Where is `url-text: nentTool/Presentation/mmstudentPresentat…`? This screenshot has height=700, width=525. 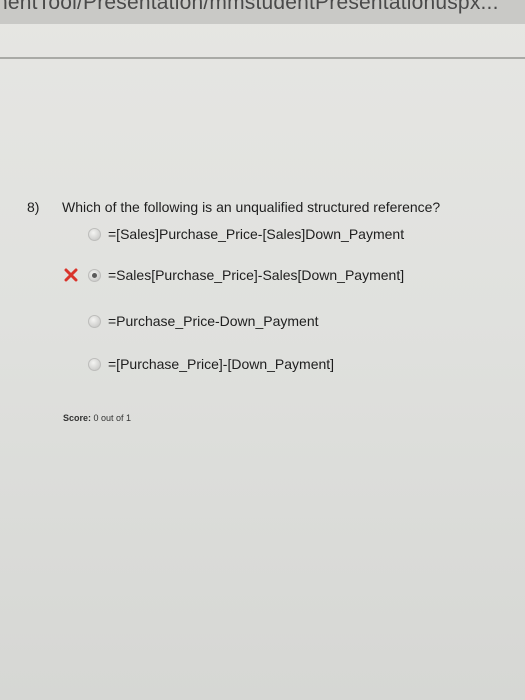
url-text: nentTool/Presentation/mmstudentPresentat… is located at coordinates (249, 7).